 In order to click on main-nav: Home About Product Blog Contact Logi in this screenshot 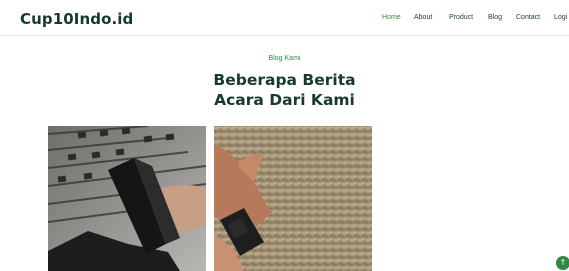, I will do `click(284, 21)`.